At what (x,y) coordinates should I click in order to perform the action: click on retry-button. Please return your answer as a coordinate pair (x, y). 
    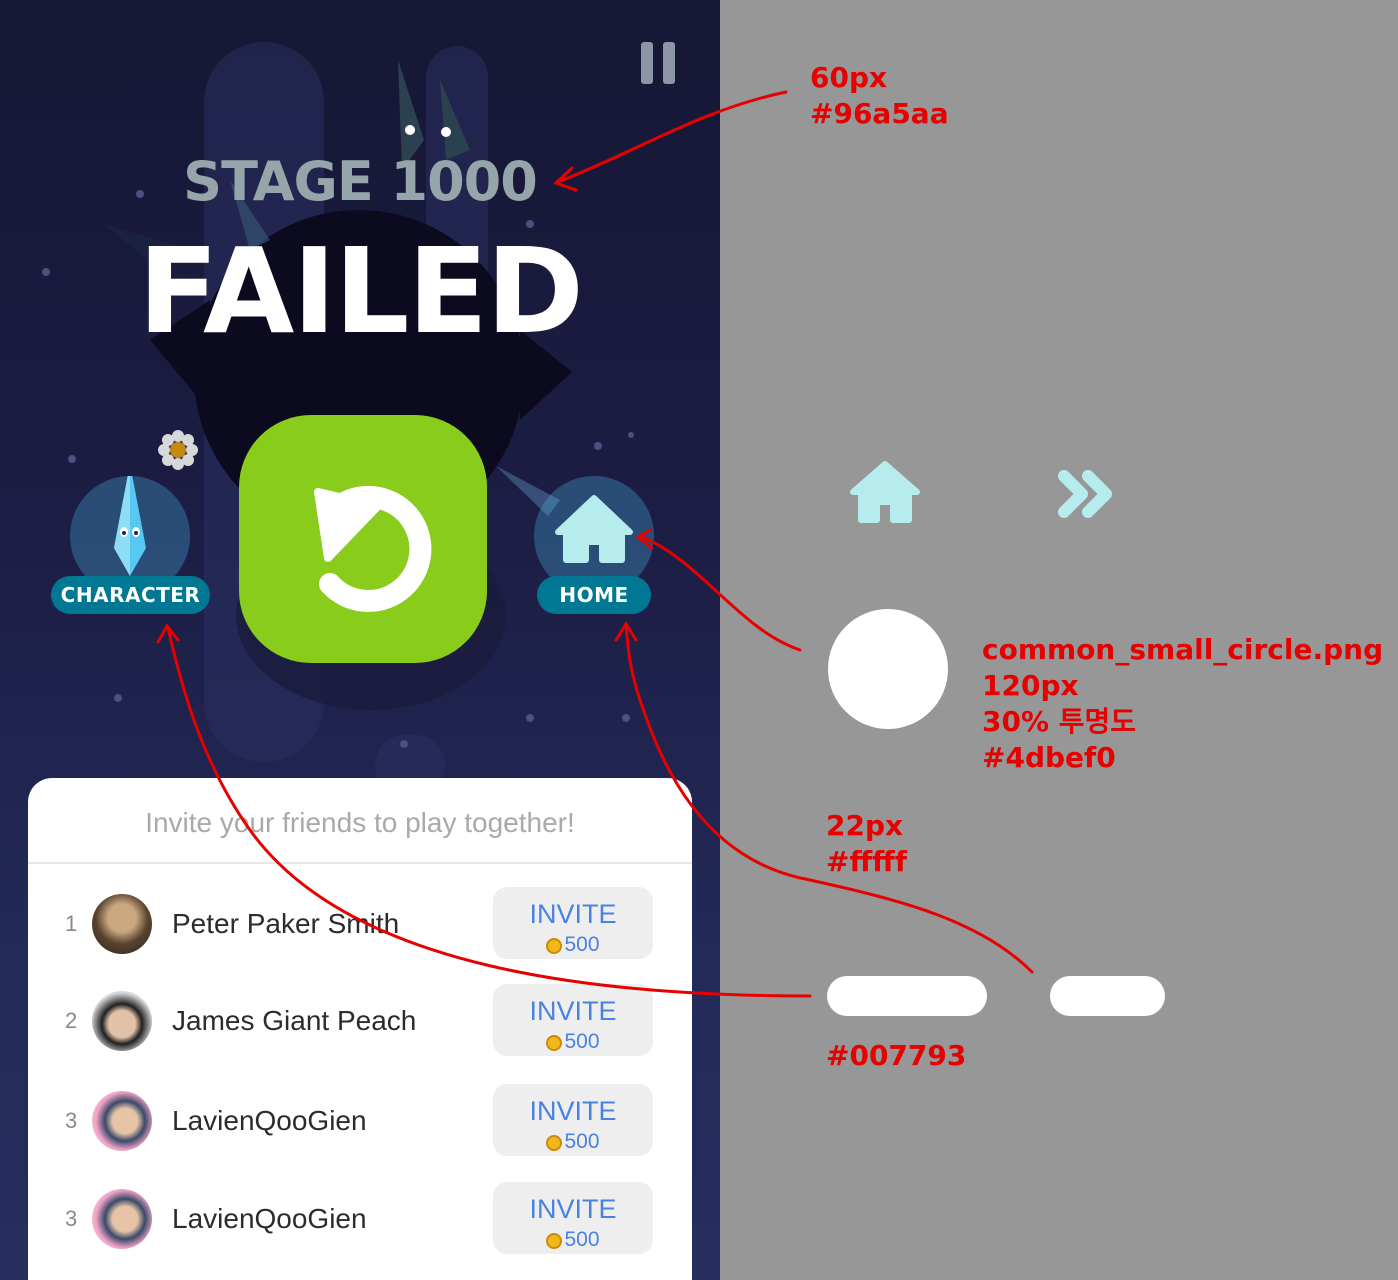
    Looking at the image, I should click on (363, 539).